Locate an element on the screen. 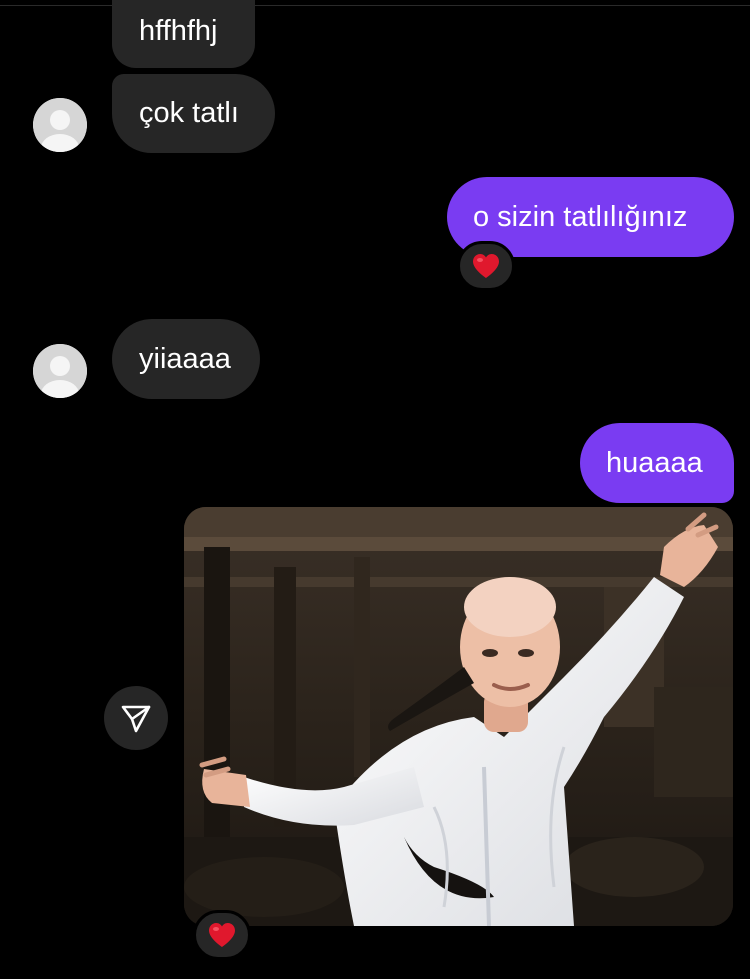  message-bubble-received: çok tatlı is located at coordinates (193, 113).